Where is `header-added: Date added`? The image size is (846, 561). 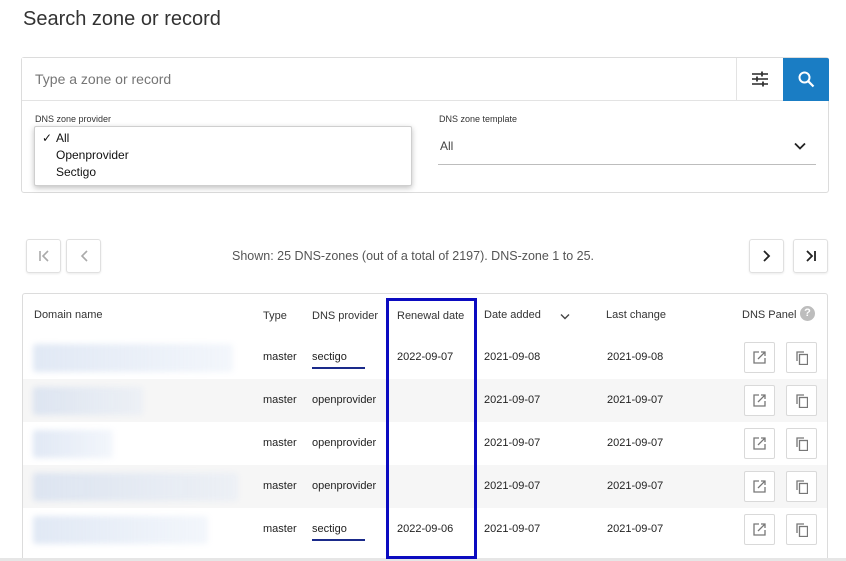
header-added: Date added is located at coordinates (512, 315).